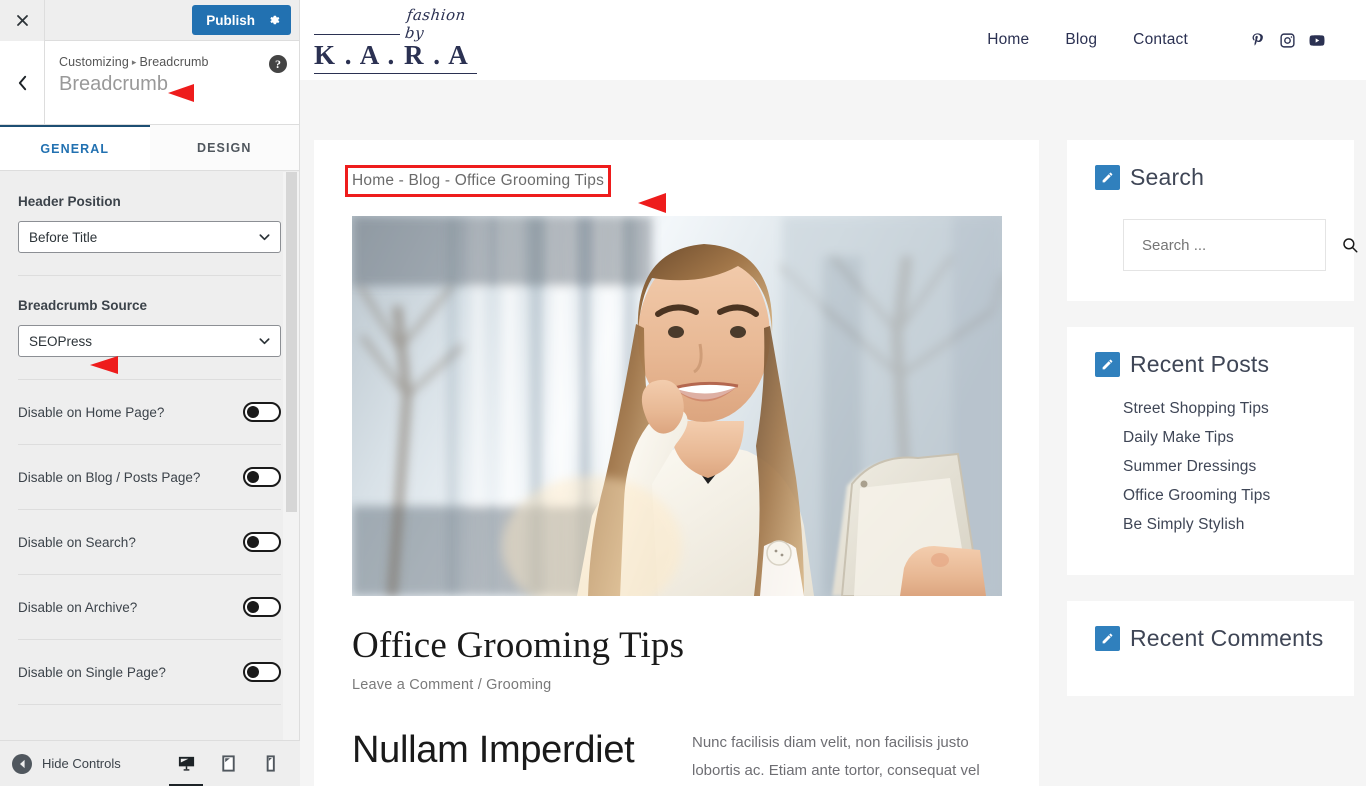  I want to click on list-item: Office Grooming Tips, so click(1224, 496).